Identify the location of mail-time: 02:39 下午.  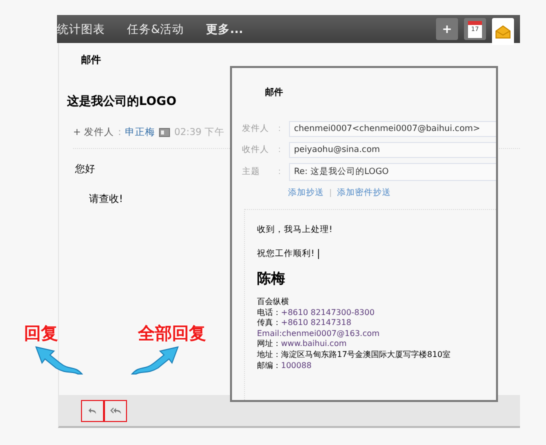
(199, 132).